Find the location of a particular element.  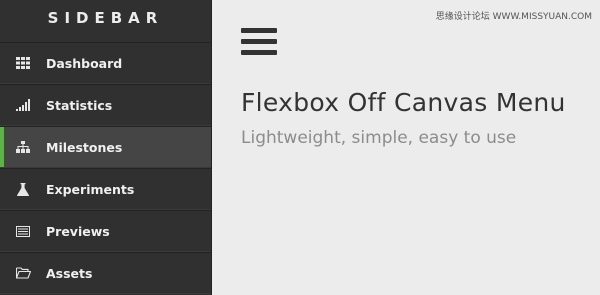

menu-toggle-button is located at coordinates (259, 43).